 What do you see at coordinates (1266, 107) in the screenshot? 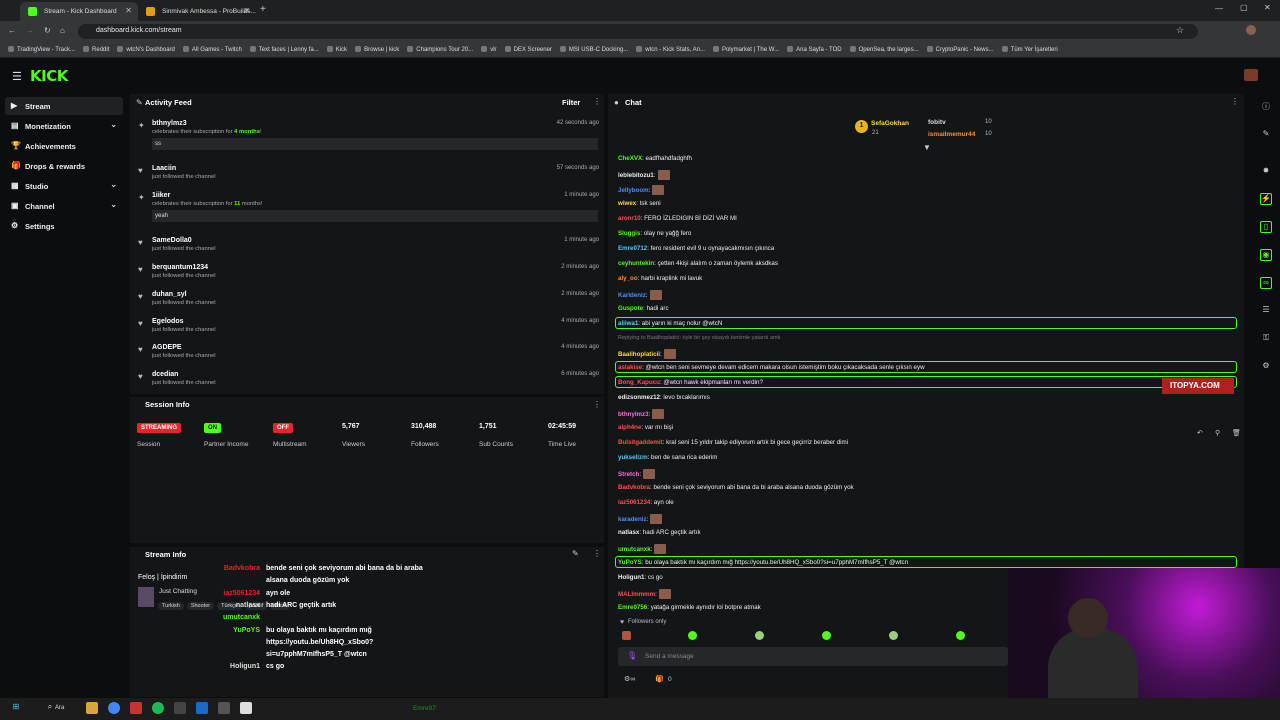
I see `info-icon: ⓘ` at bounding box center [1266, 107].